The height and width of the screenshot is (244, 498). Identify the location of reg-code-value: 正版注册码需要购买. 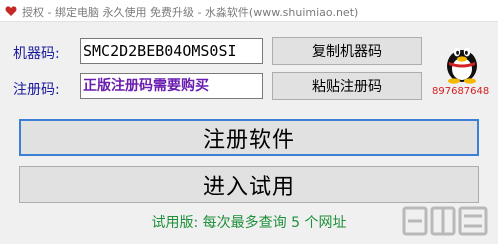
(146, 86).